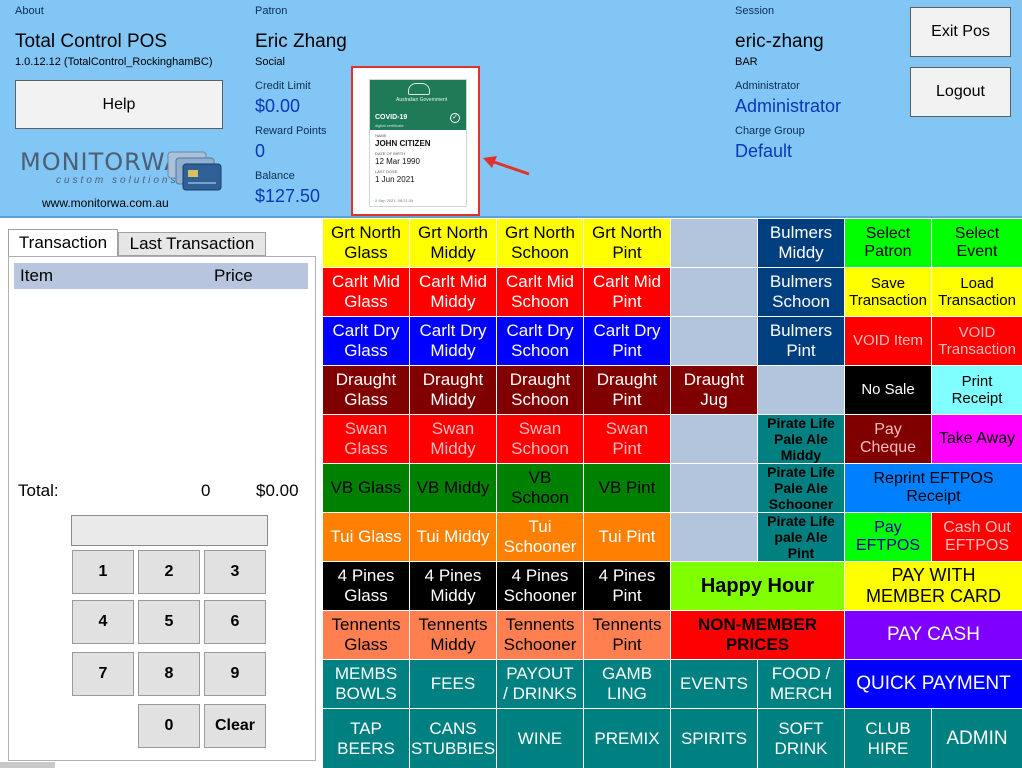 Image resolution: width=1022 pixels, height=768 pixels. What do you see at coordinates (540, 738) in the screenshot?
I see `grid-button-wine: WINE` at bounding box center [540, 738].